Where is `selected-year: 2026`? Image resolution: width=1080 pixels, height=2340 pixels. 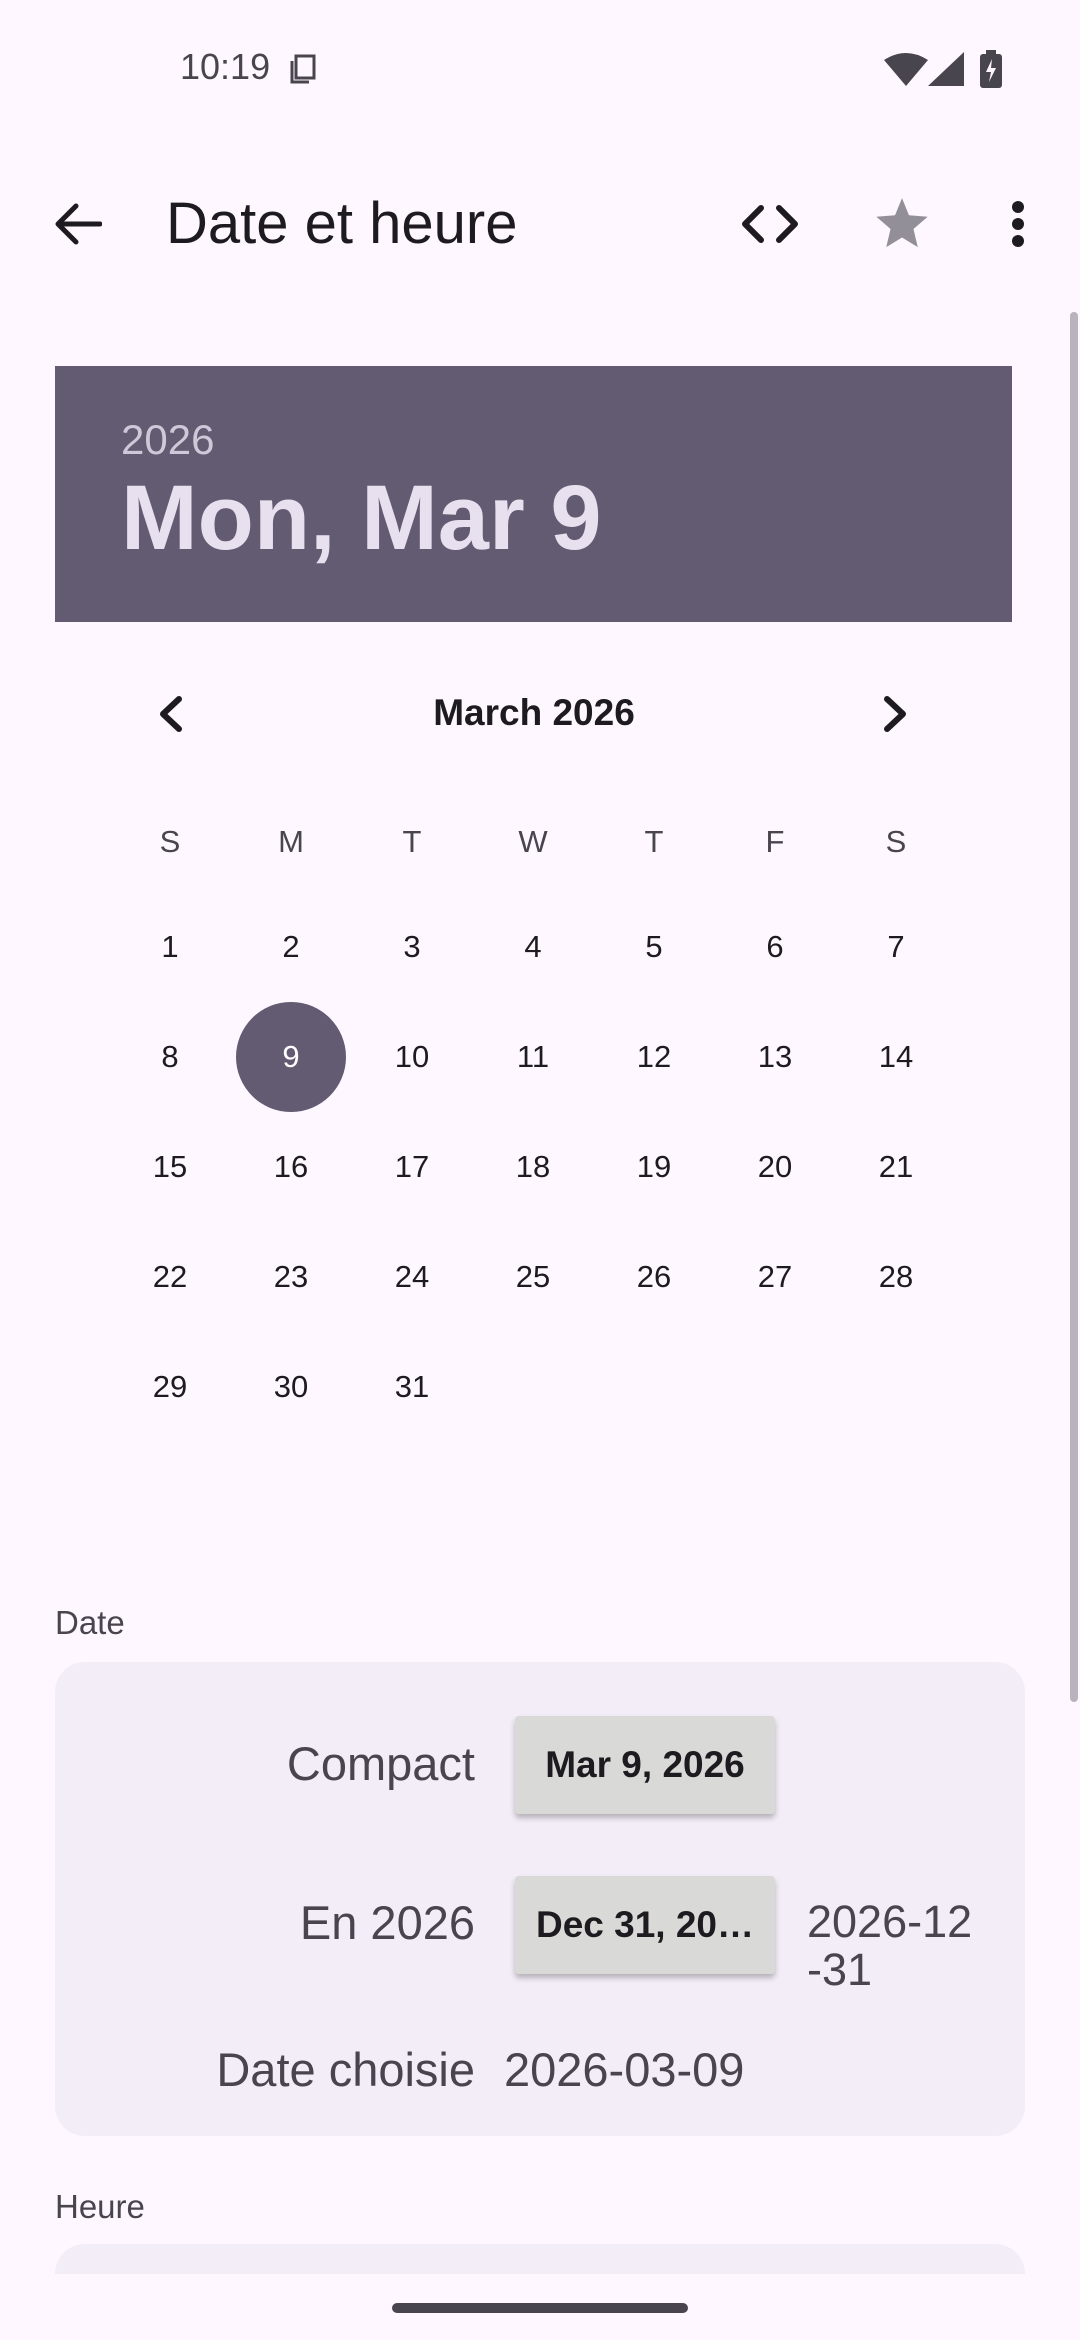 selected-year: 2026 is located at coordinates (167, 440).